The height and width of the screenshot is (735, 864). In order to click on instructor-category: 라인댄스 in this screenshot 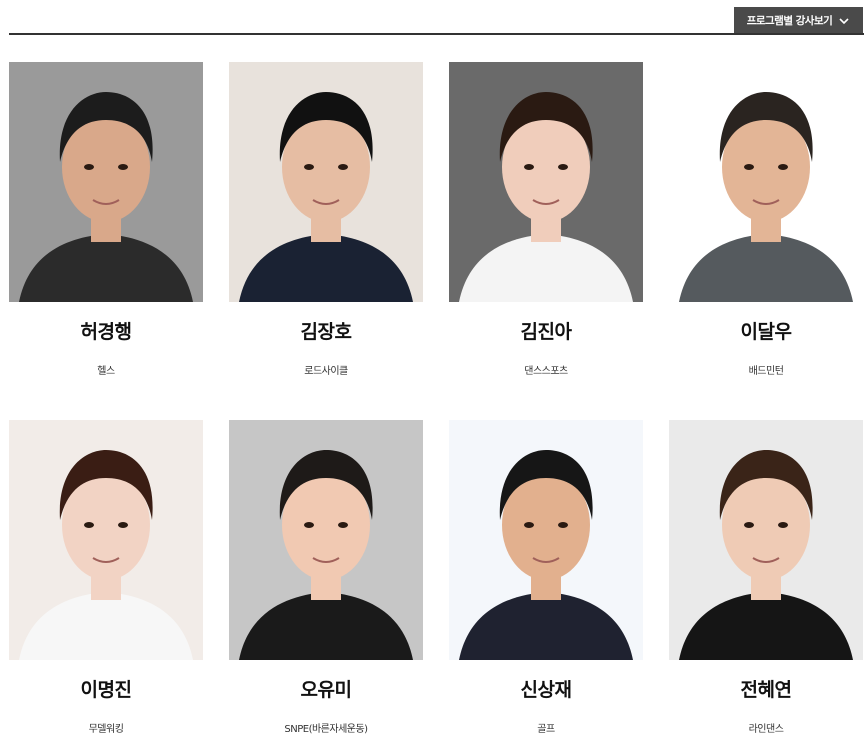, I will do `click(766, 729)`.